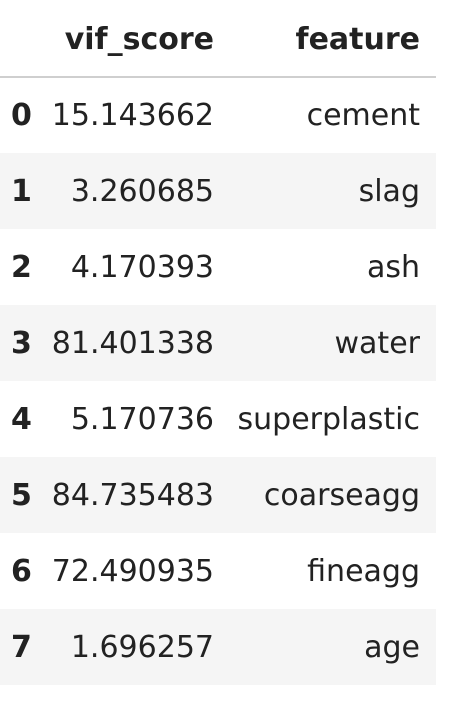 The height and width of the screenshot is (703, 452). Describe the element at coordinates (218, 647) in the screenshot. I see `table-row: 7 1.696257 age` at that location.